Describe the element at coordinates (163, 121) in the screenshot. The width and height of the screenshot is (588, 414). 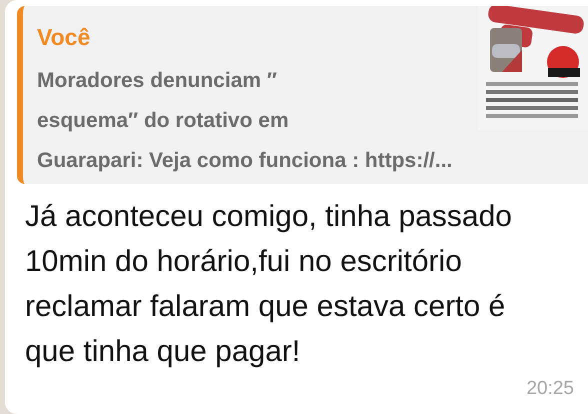
I see `quote-text: esquema″ do rotativo em` at that location.